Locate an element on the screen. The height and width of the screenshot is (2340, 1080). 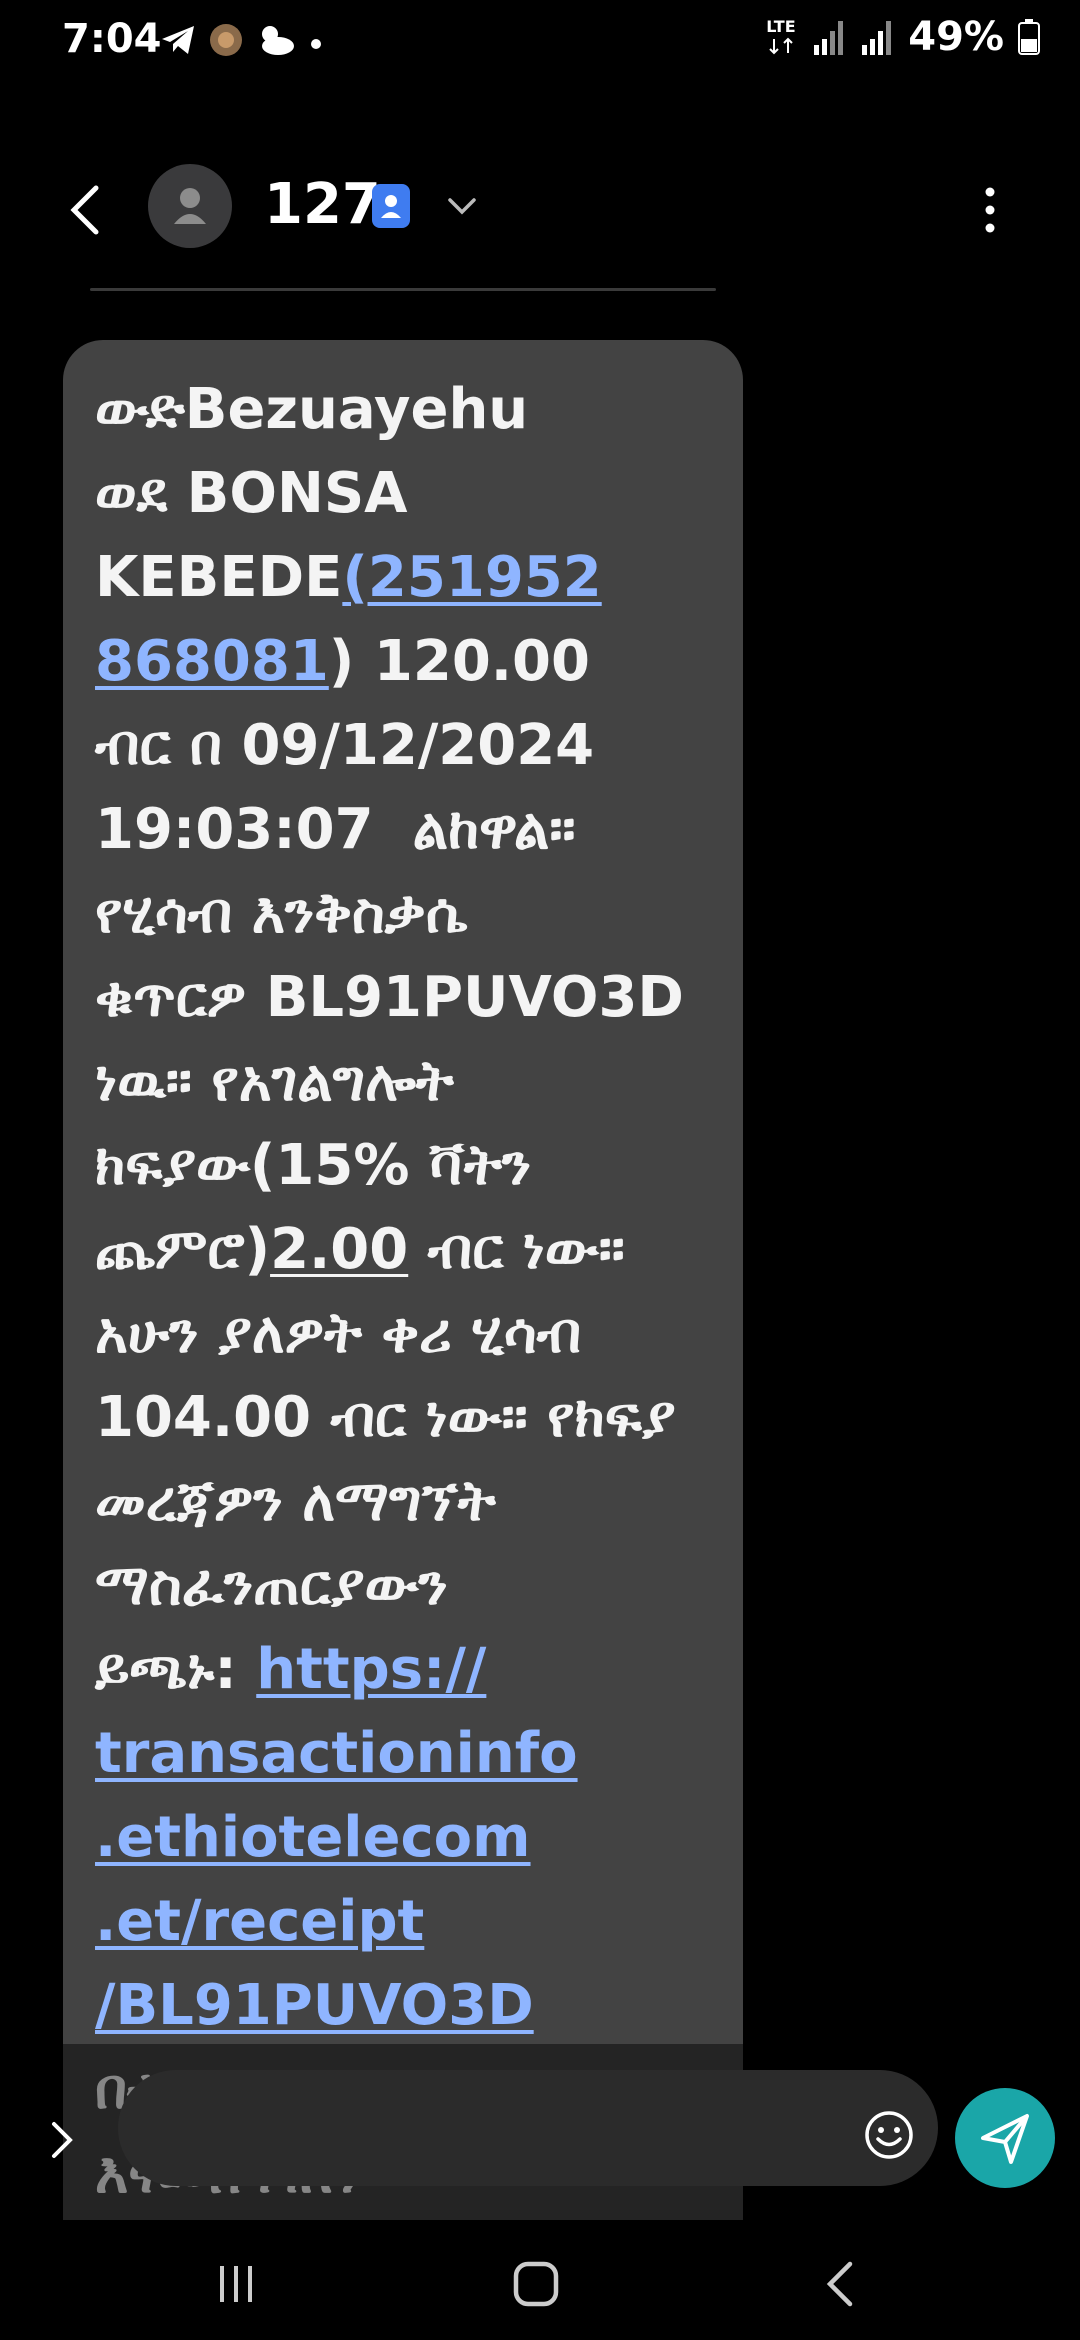
avatar is located at coordinates (190, 206).